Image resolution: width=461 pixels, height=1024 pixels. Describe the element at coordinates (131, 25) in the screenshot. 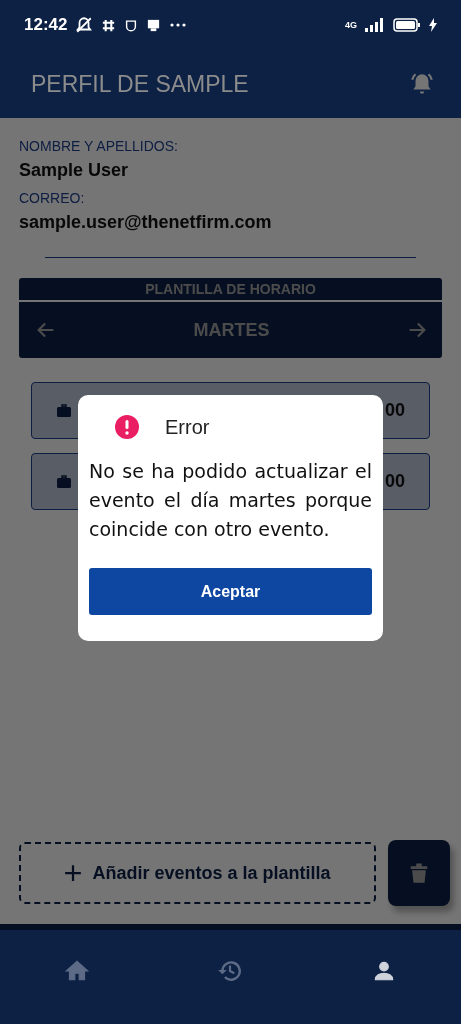

I see `shield-icon` at that location.